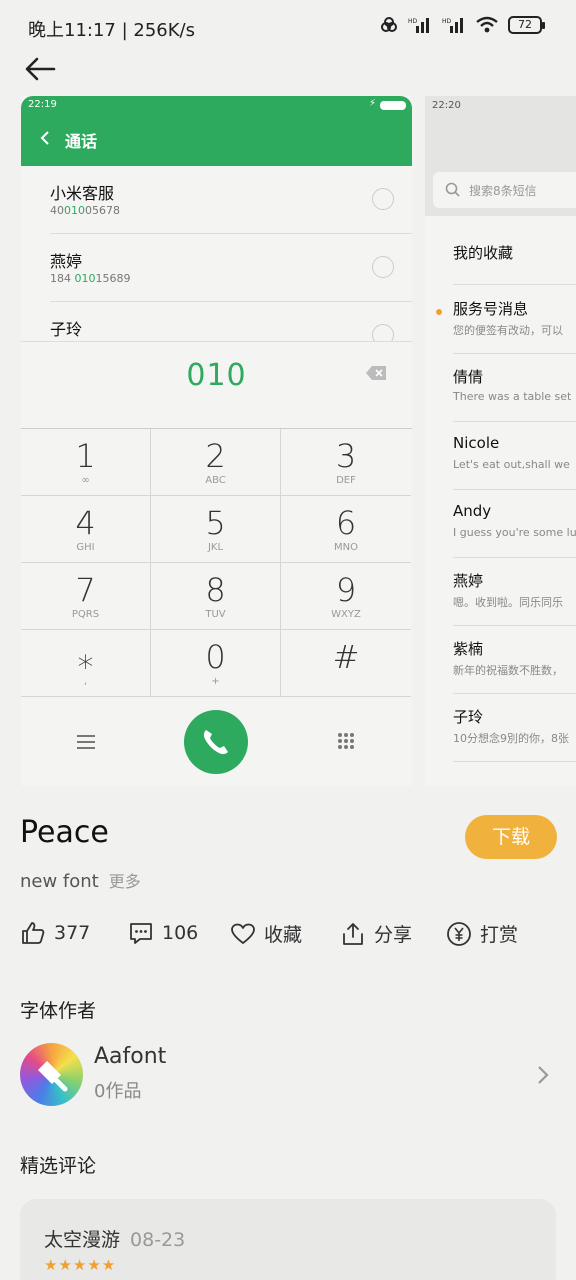 Image resolution: width=576 pixels, height=1280 pixels. What do you see at coordinates (85, 480) in the screenshot?
I see `voicemail-icon: ∞` at bounding box center [85, 480].